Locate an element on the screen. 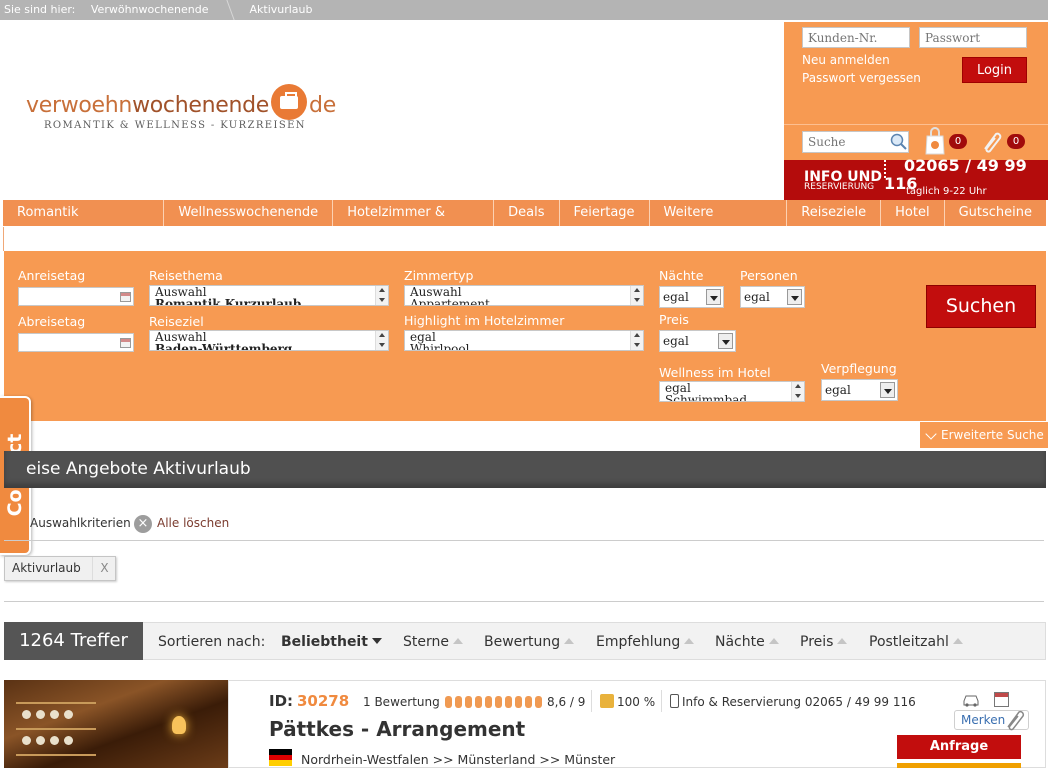  sort-option-preis: Preis is located at coordinates (824, 642).